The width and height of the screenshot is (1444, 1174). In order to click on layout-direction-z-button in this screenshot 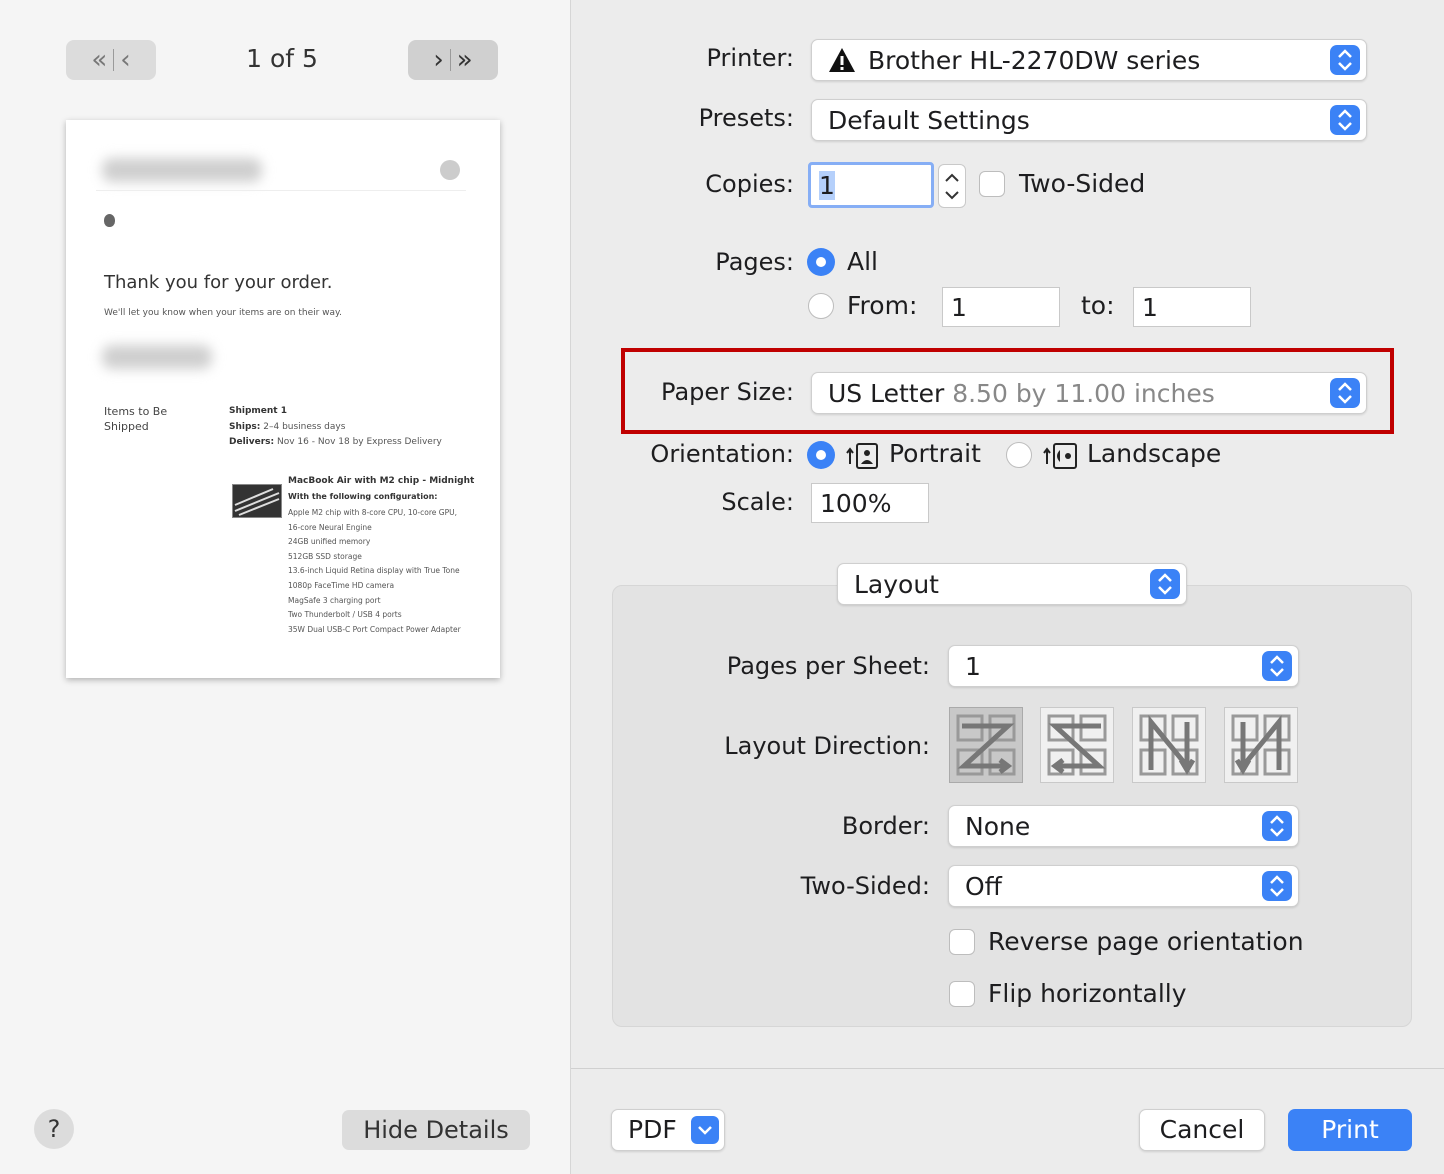, I will do `click(986, 745)`.